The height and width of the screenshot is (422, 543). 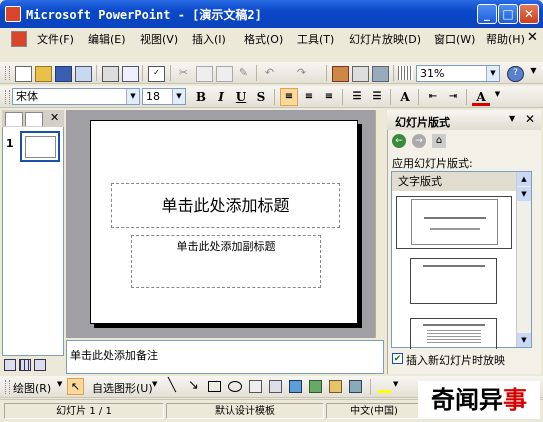 I want to click on forward-icon: →, so click(x=419, y=141).